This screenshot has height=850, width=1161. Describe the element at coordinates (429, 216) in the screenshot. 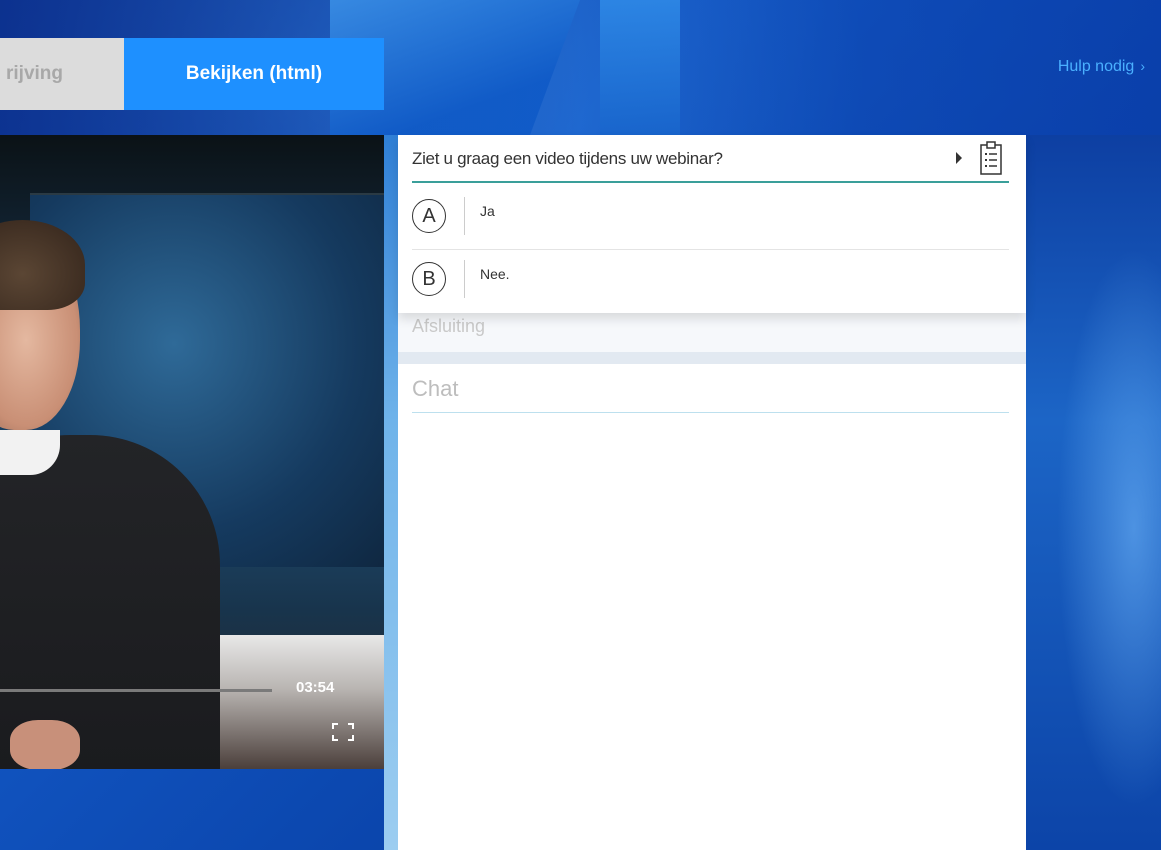

I see `option-letter-badge: A` at that location.